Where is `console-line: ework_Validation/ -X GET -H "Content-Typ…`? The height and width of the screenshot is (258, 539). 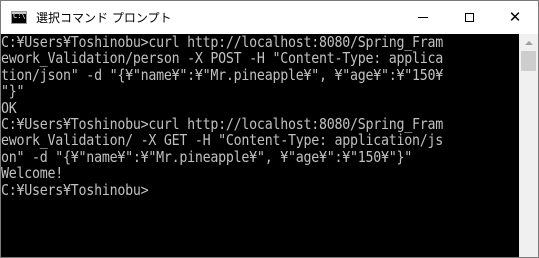 console-line: ework_Validation/ -X GET -H "Content-Typ… is located at coordinates (222, 140).